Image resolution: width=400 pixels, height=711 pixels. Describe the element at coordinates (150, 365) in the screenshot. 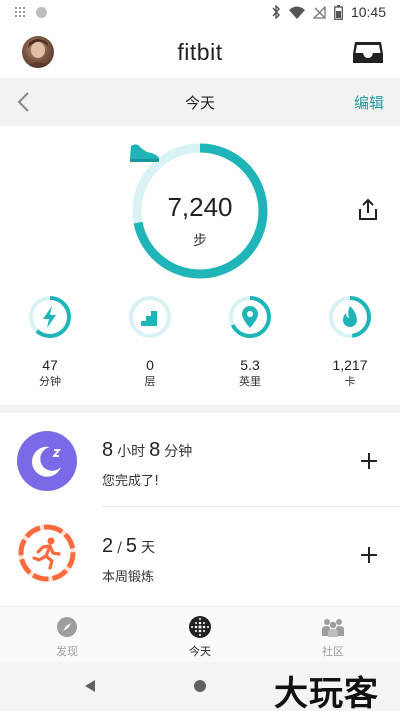

I see `stat-value: 0` at that location.